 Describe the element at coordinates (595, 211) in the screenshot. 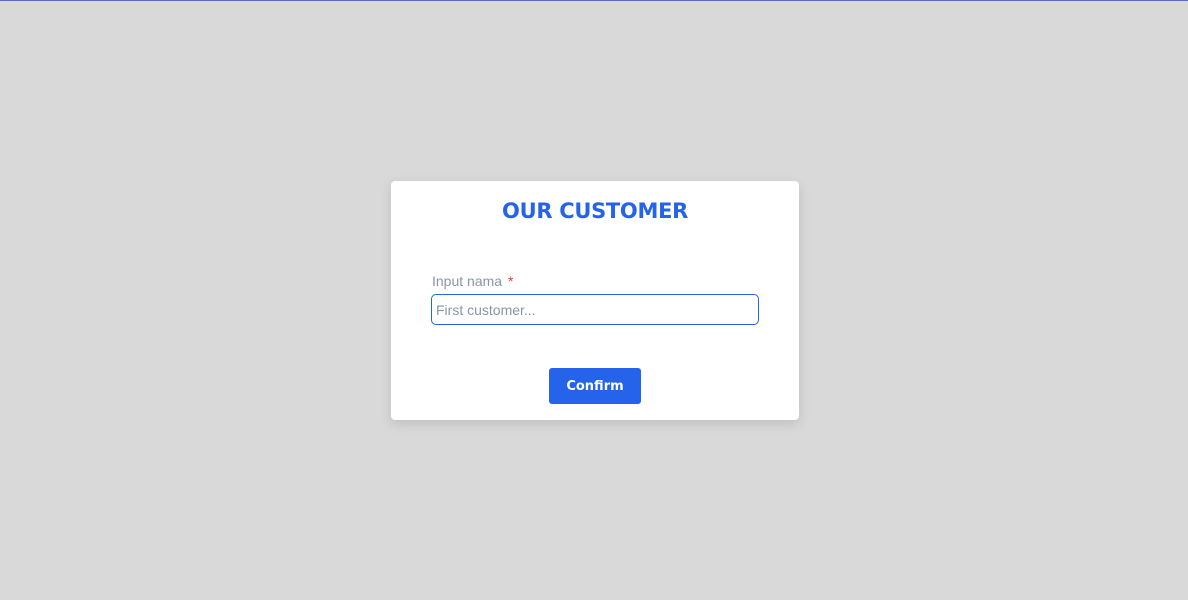

I see `page-title: OUR CUSTOMER` at that location.